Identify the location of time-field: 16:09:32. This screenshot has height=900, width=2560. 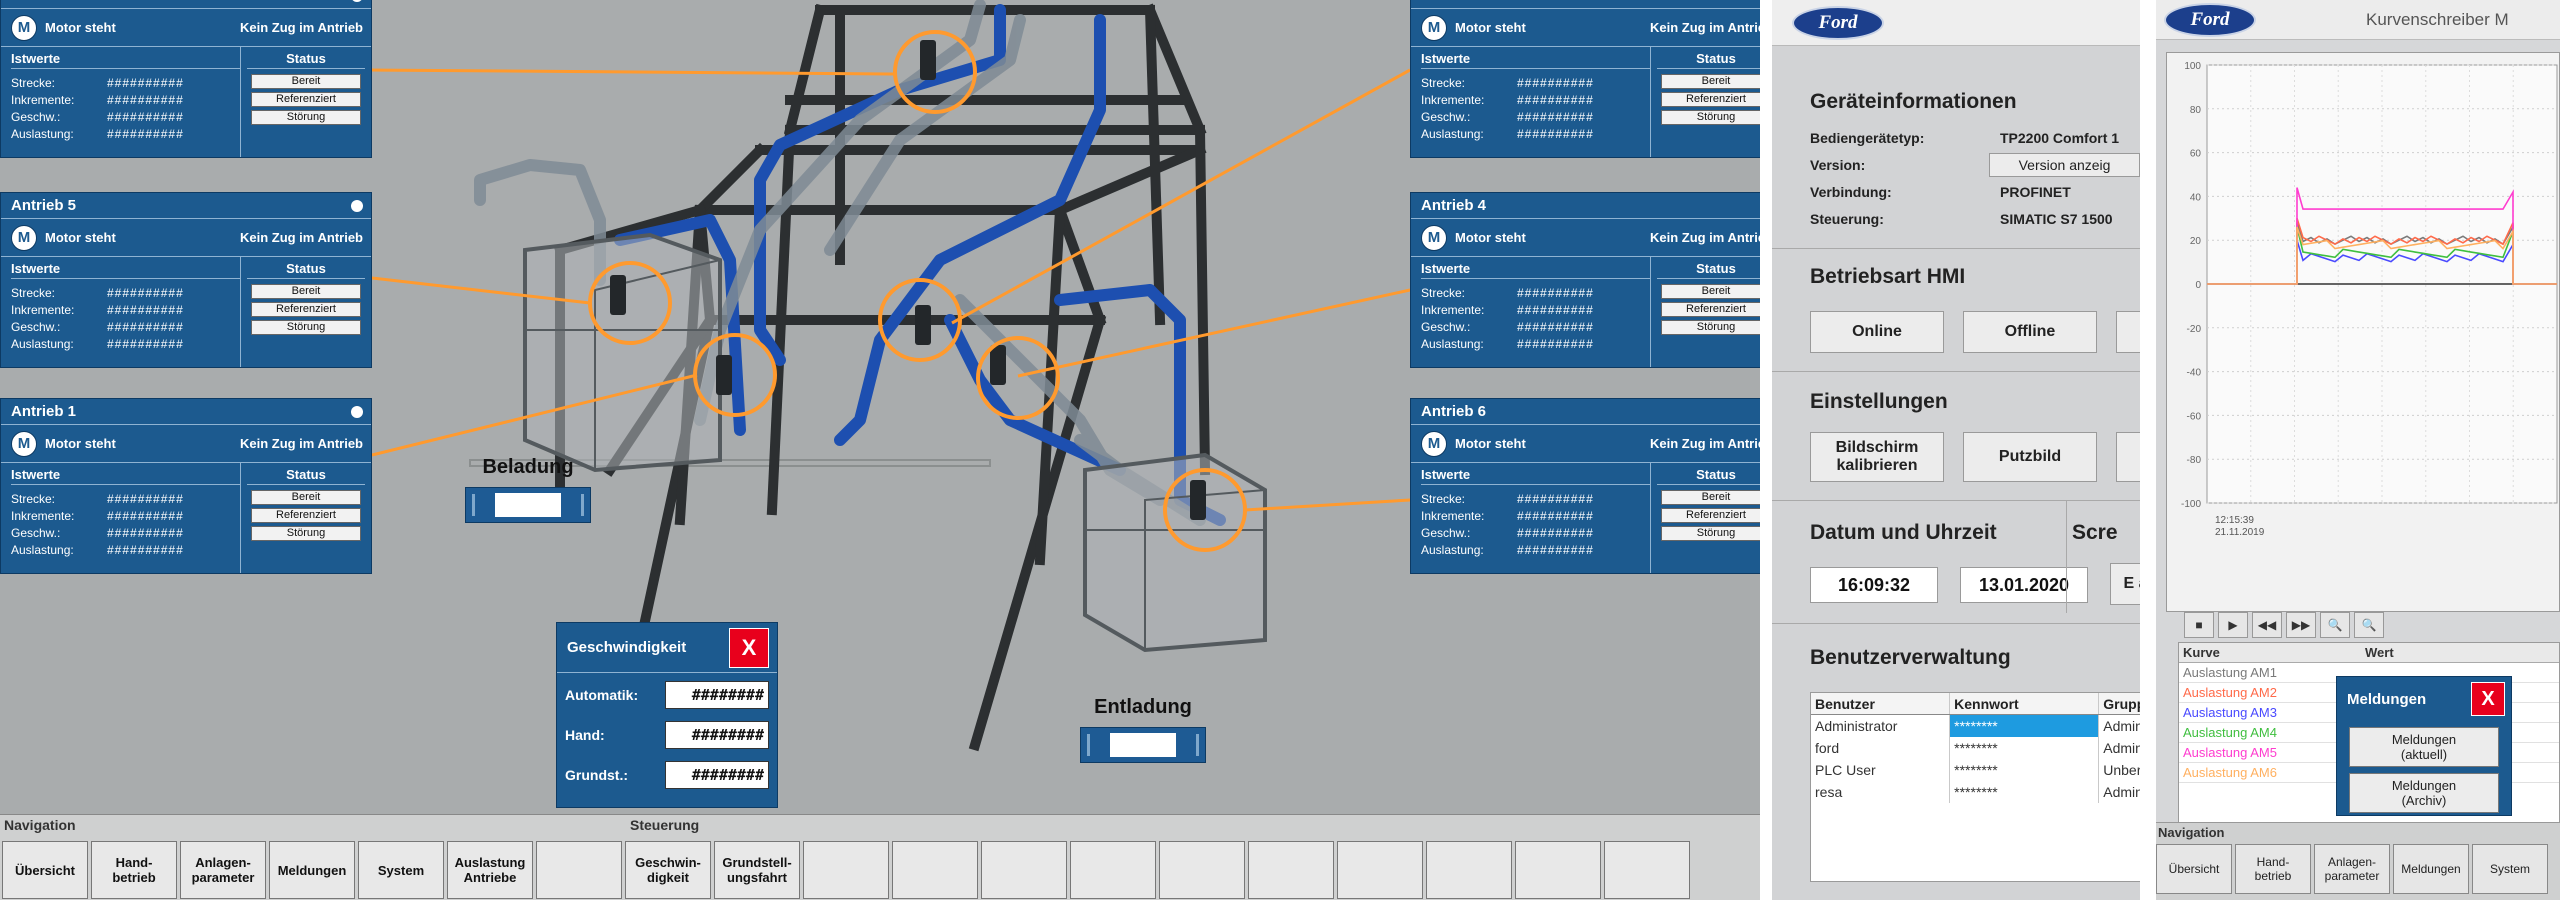
(1874, 585).